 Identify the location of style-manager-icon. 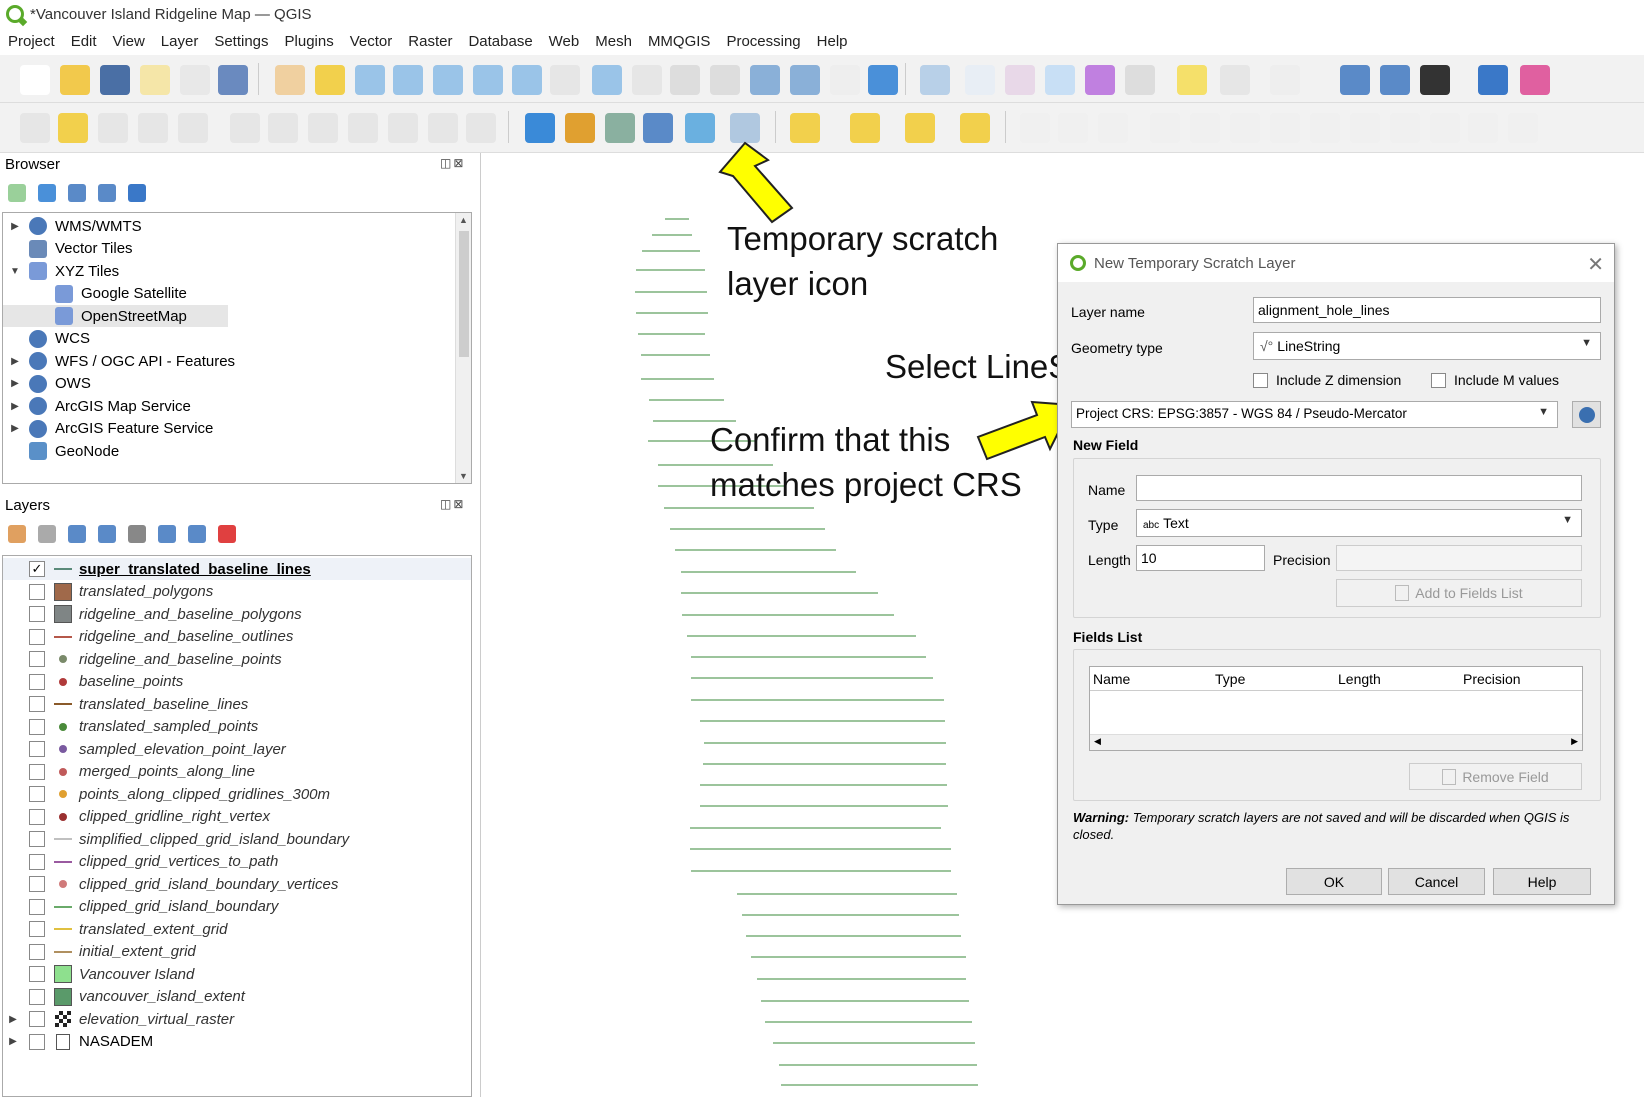
(233, 80).